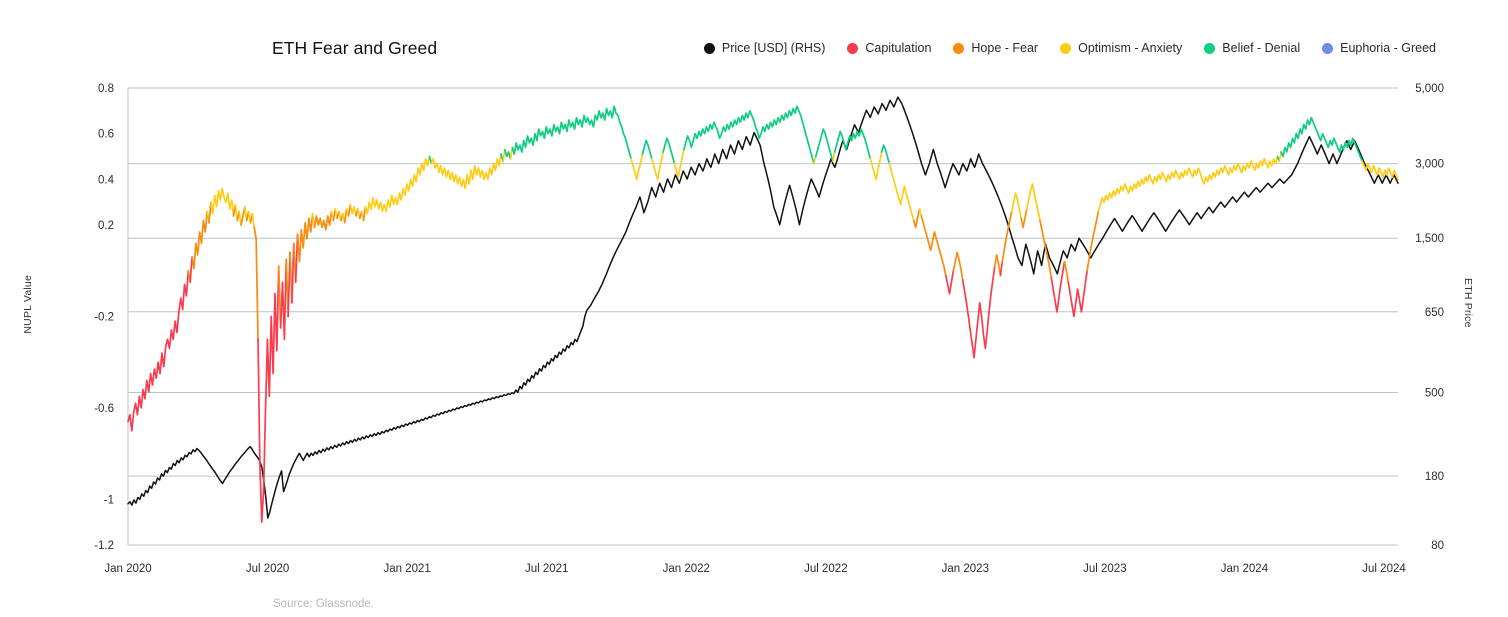 Image resolution: width=1508 pixels, height=617 pixels. I want to click on x-axis-tick: Jul 2020, so click(267, 569).